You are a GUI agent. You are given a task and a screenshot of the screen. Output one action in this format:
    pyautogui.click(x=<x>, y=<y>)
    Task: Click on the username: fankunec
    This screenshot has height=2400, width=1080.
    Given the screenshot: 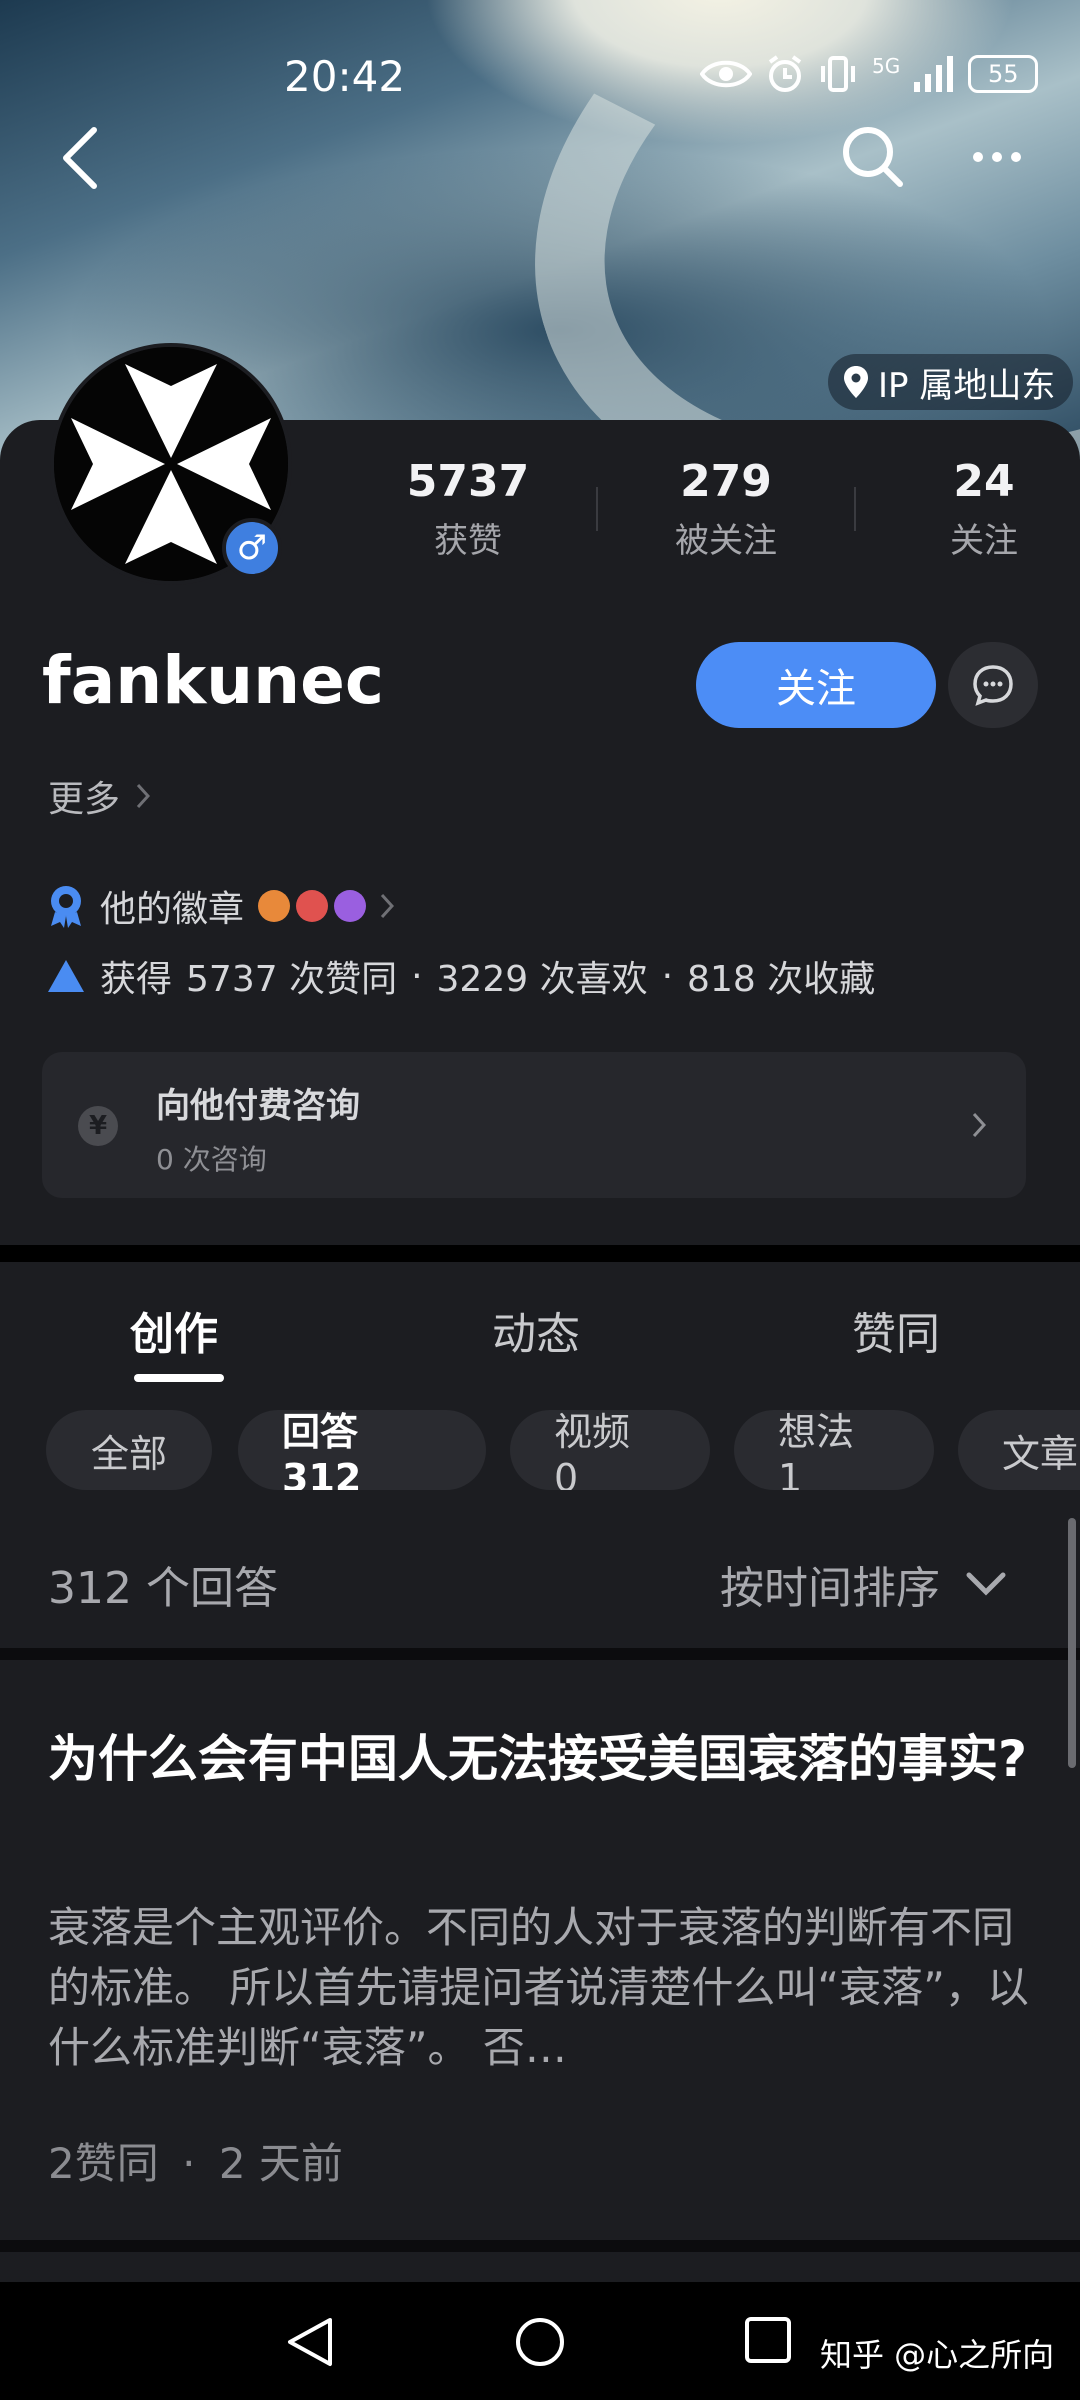 What is the action you would take?
    pyautogui.click(x=213, y=680)
    